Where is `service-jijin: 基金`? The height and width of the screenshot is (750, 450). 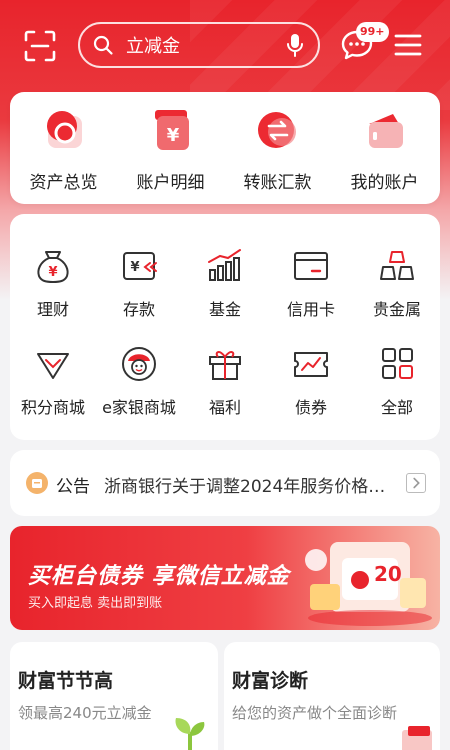 service-jijin: 基金 is located at coordinates (225, 293).